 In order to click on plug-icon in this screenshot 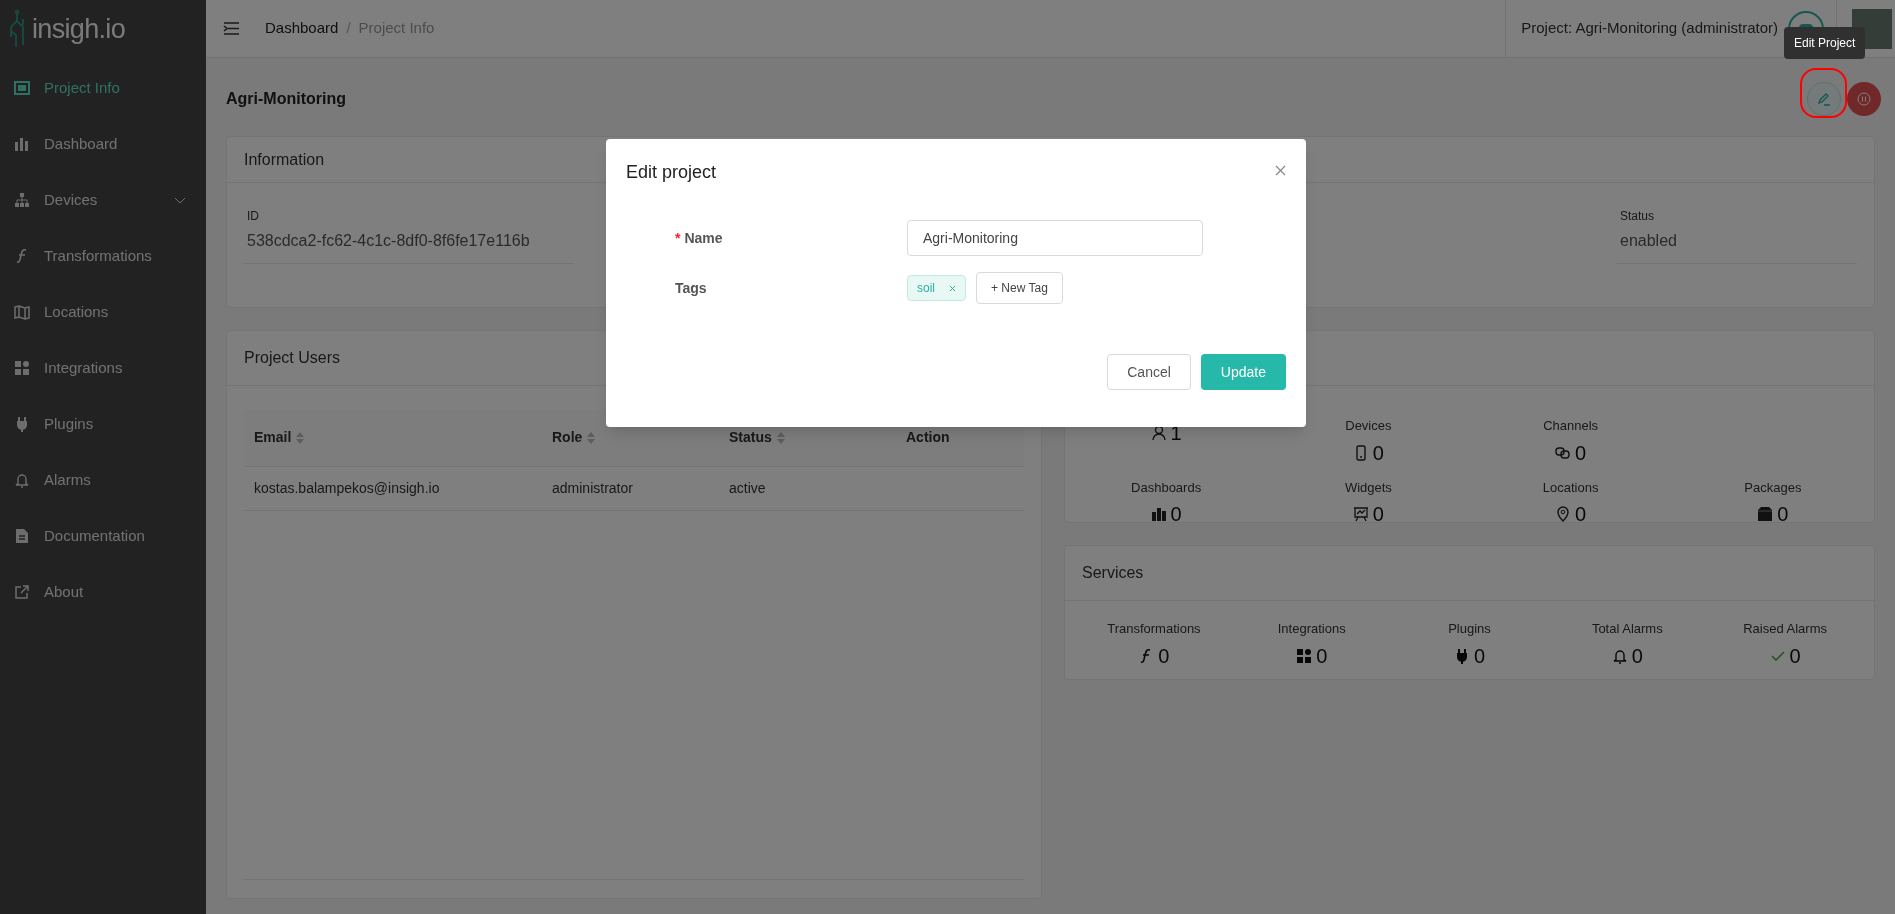, I will do `click(22, 424)`.